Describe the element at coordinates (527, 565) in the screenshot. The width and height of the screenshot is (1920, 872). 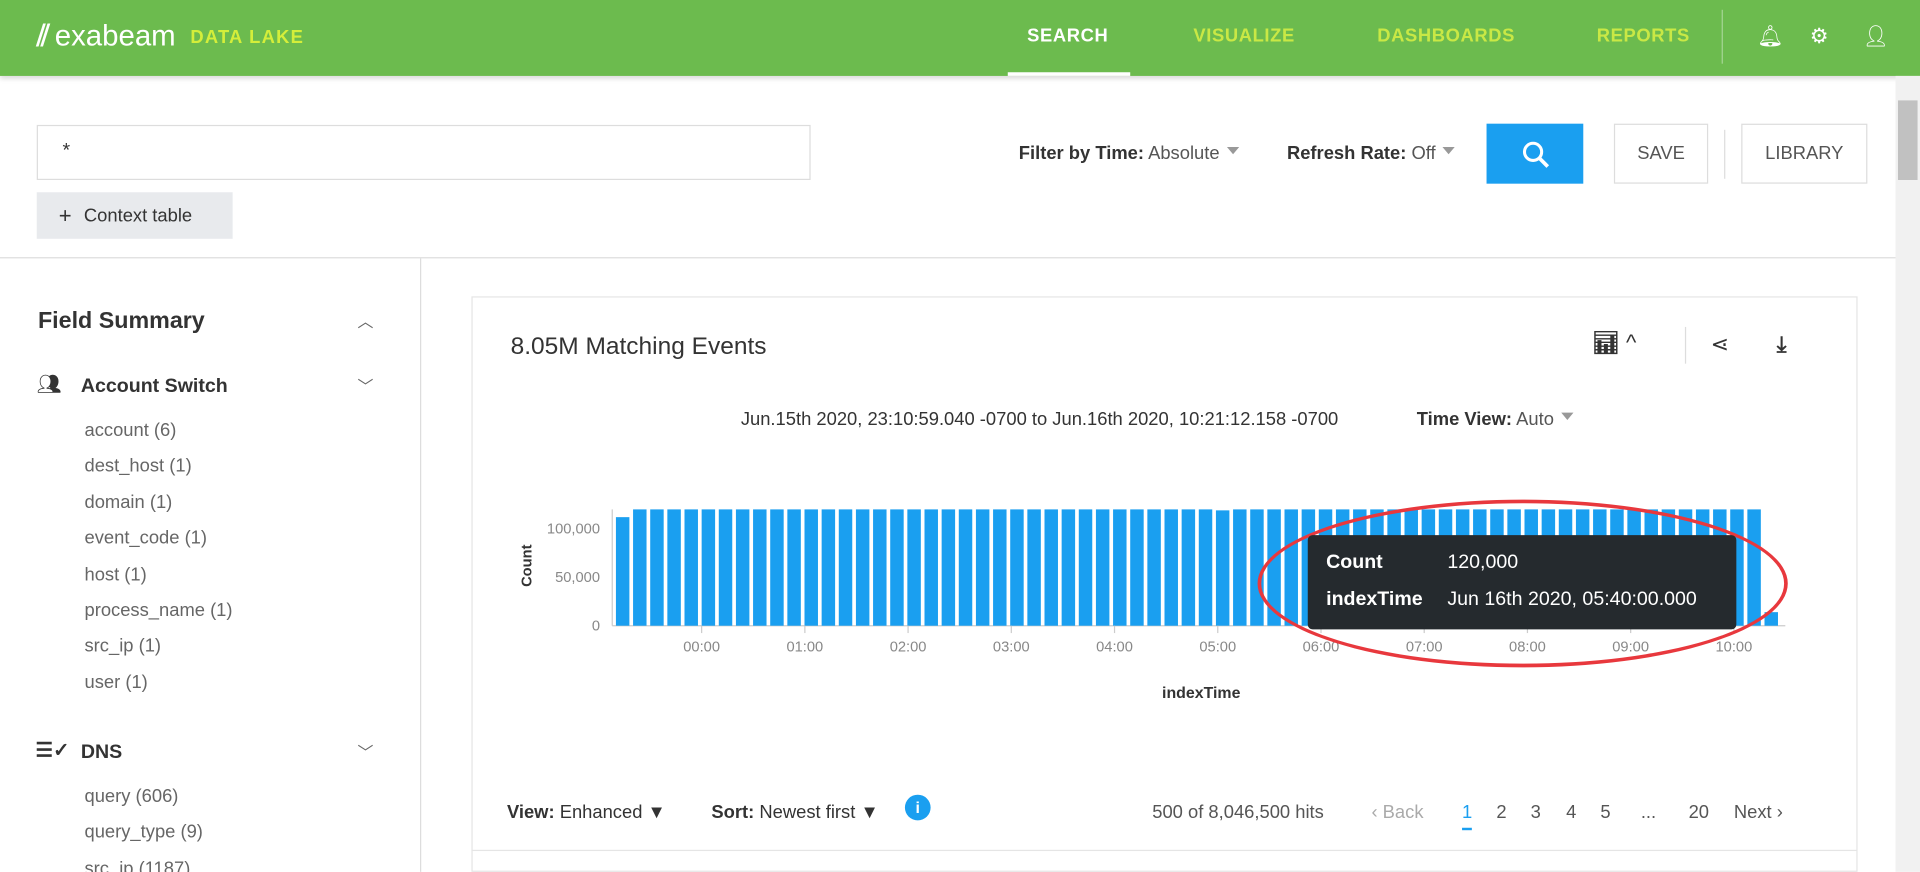
I see `y-axis-label: Count` at that location.